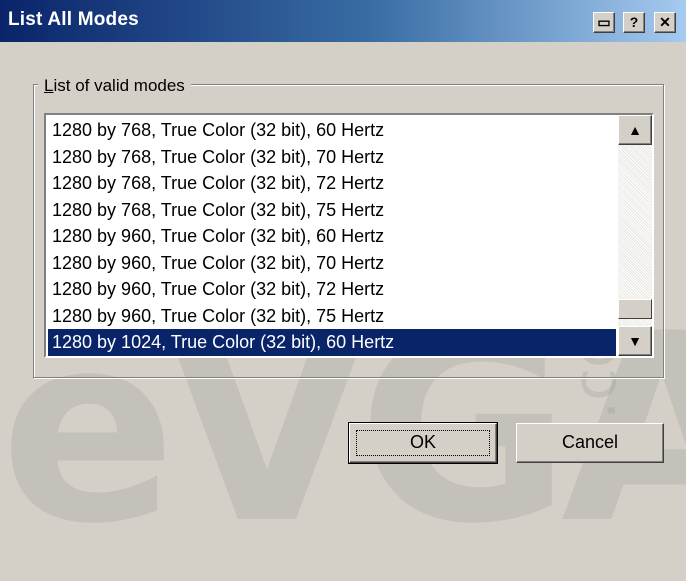  I want to click on restore-icon: ▭, so click(604, 22).